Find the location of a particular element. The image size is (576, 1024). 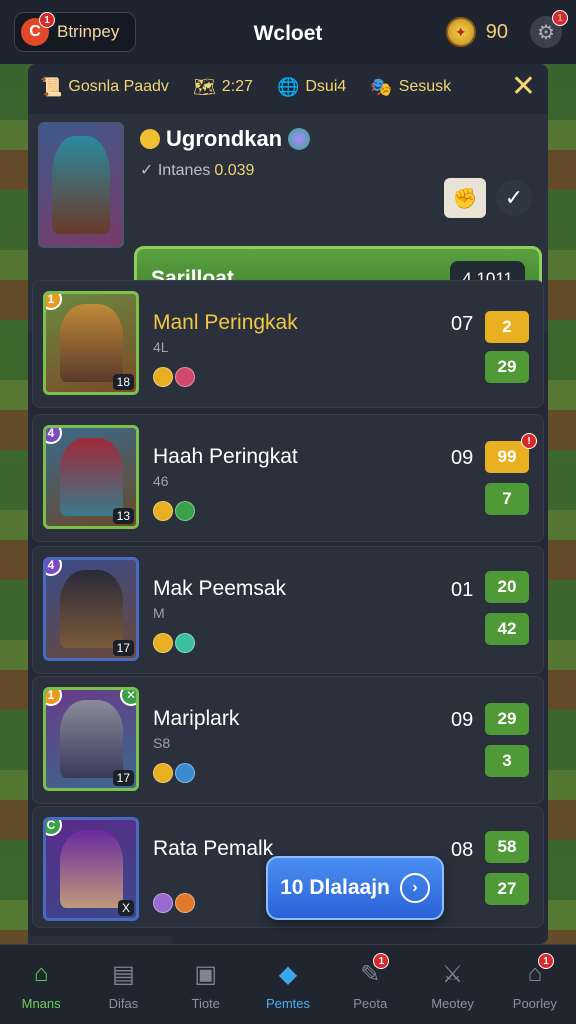

nav-item-difas: ▤ Difas is located at coordinates (123, 984).